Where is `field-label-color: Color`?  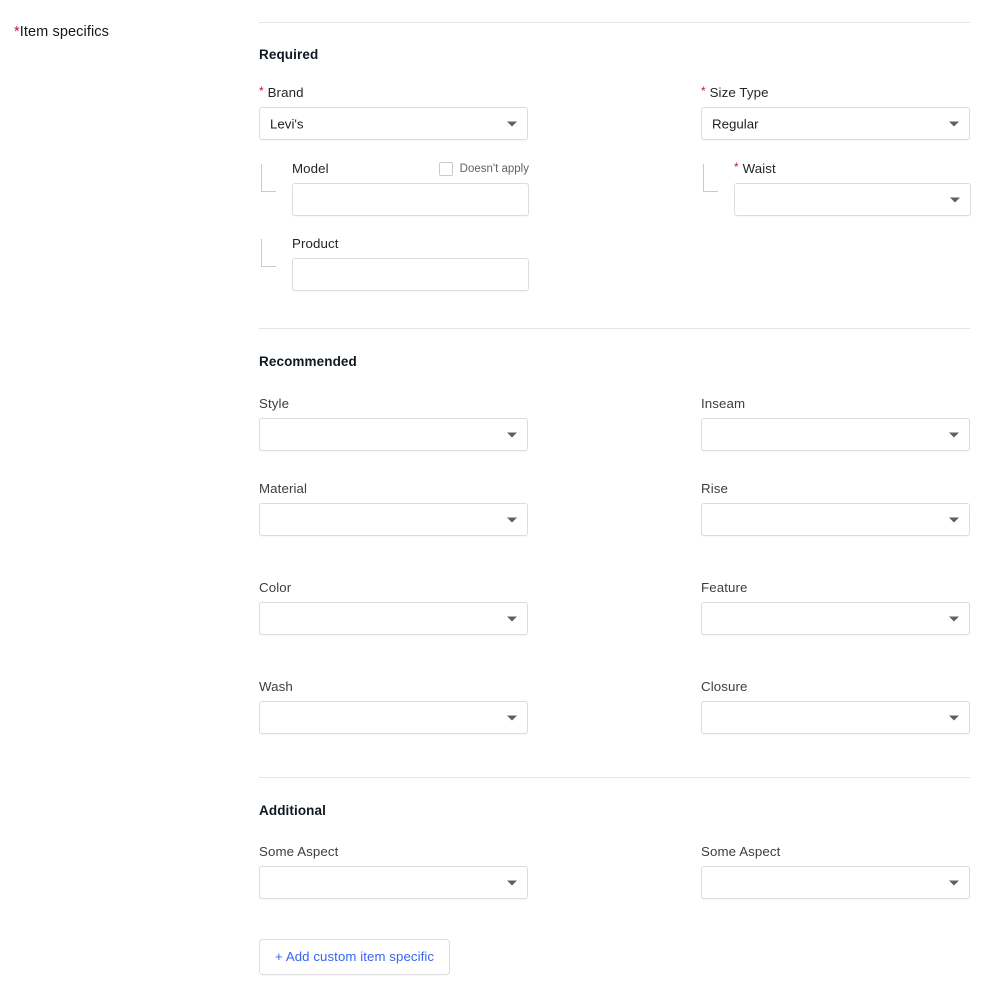
field-label-color: Color is located at coordinates (275, 587).